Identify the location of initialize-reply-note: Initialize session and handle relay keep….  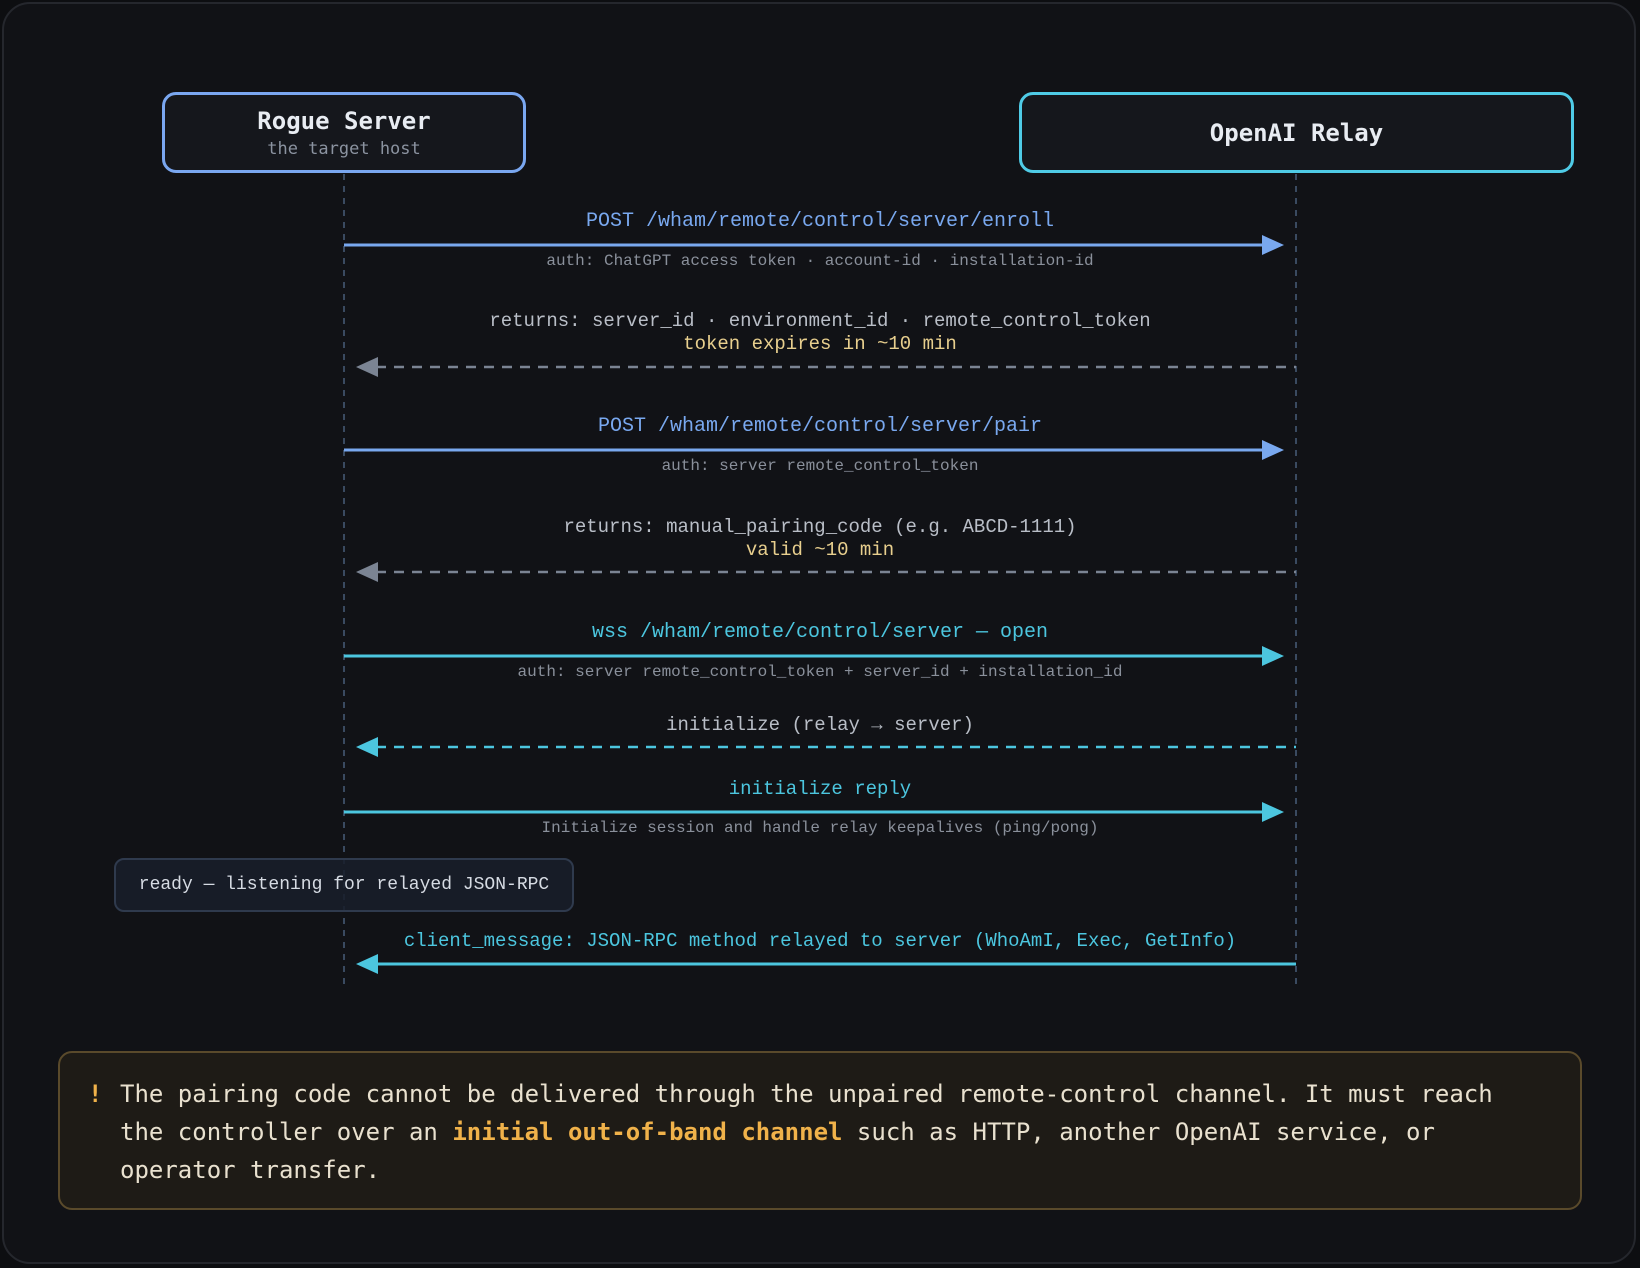
(820, 828).